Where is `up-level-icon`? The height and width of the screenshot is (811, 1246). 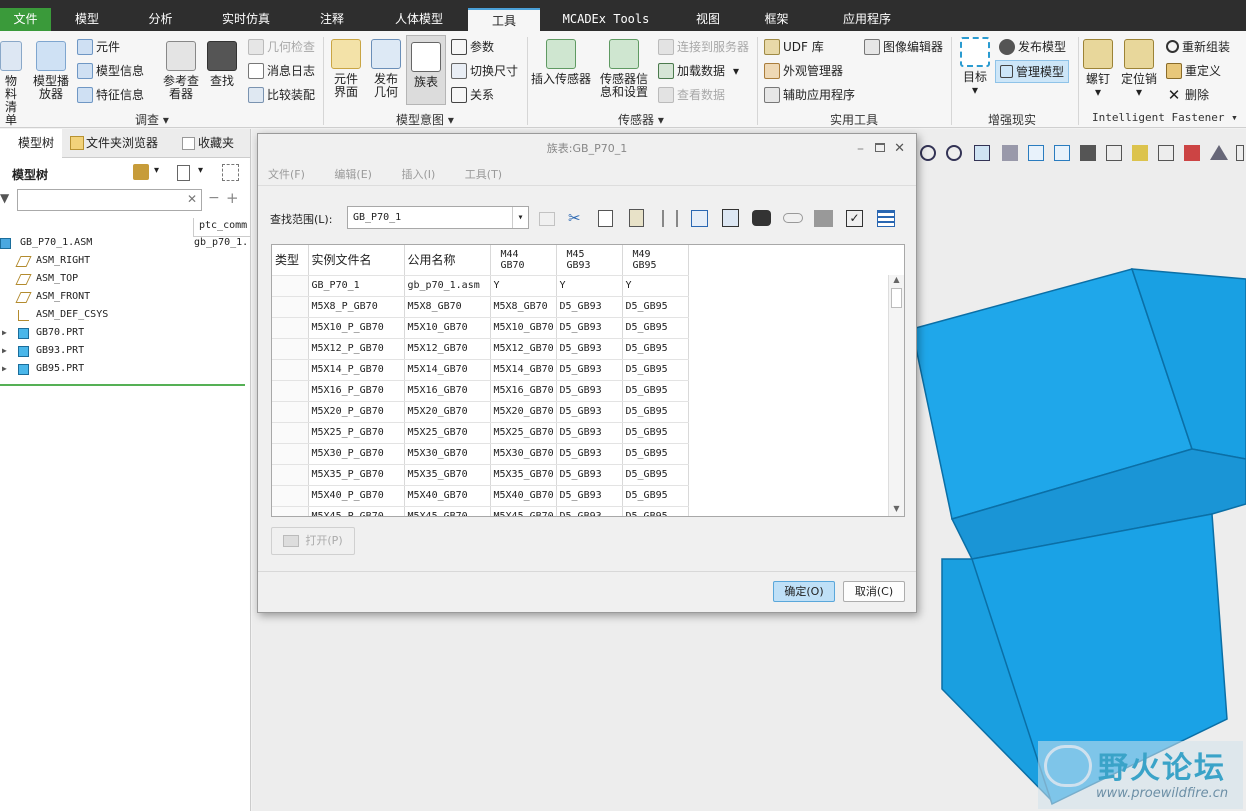 up-level-icon is located at coordinates (547, 219).